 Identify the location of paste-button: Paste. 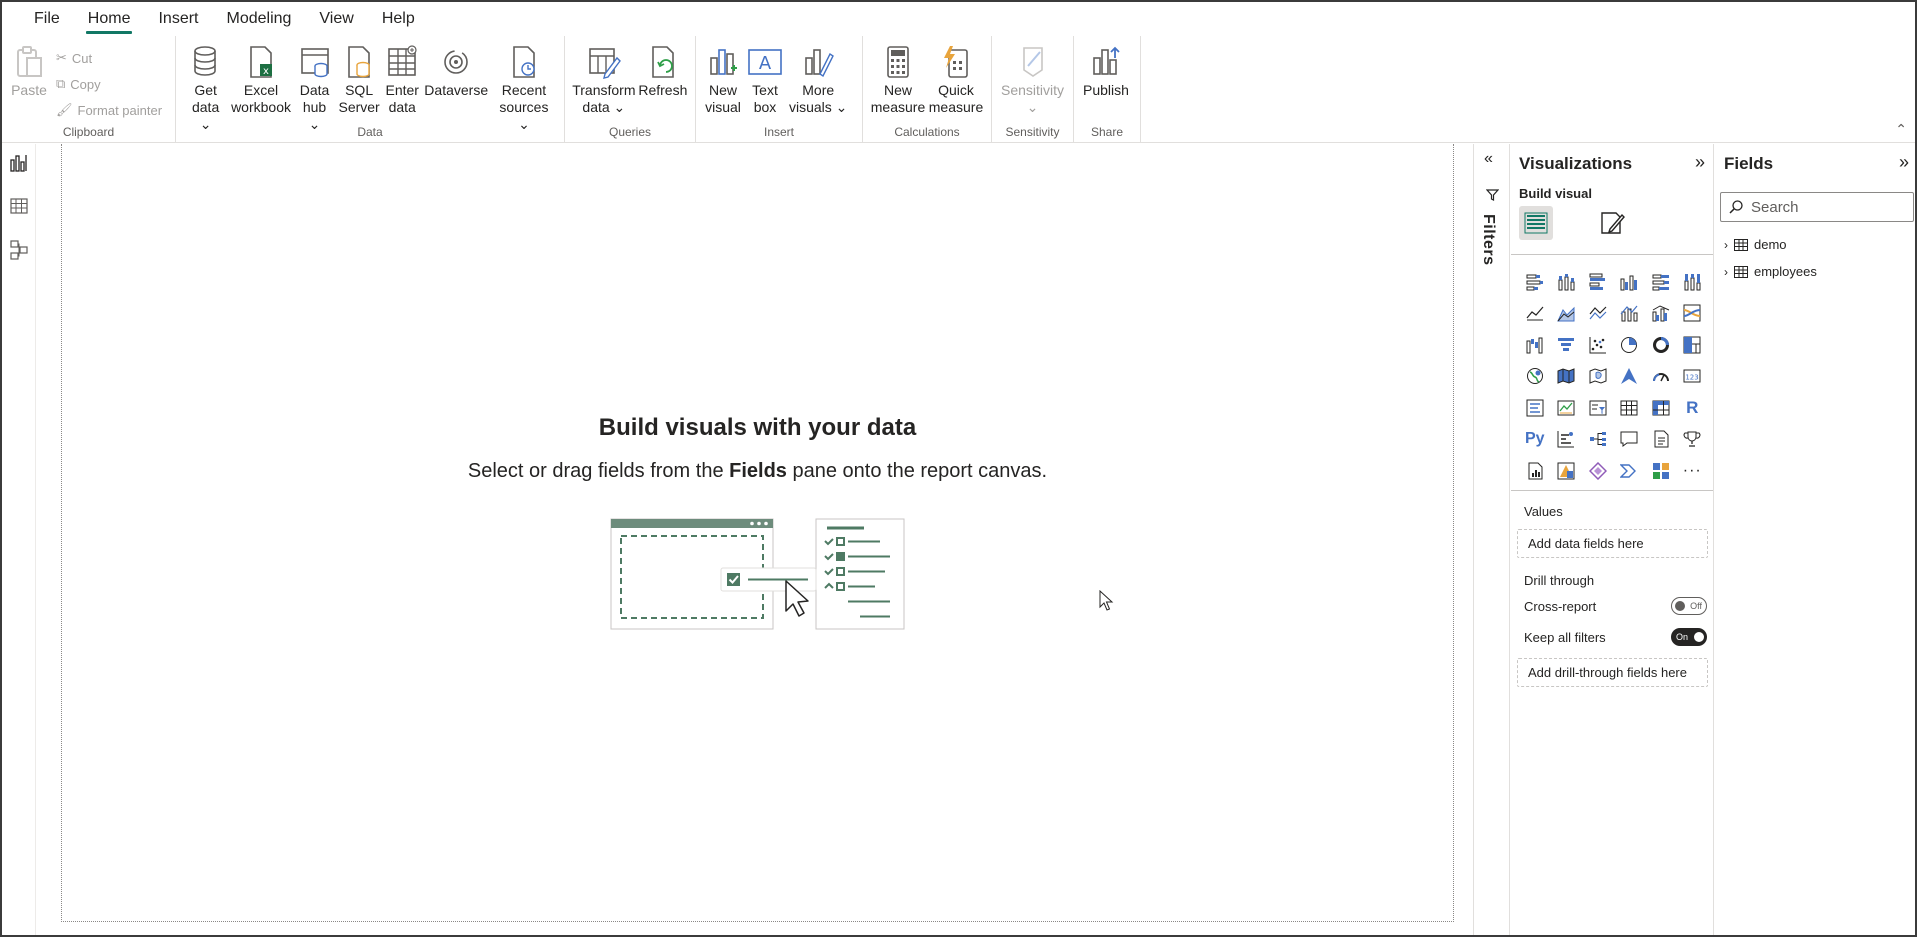
(29, 70).